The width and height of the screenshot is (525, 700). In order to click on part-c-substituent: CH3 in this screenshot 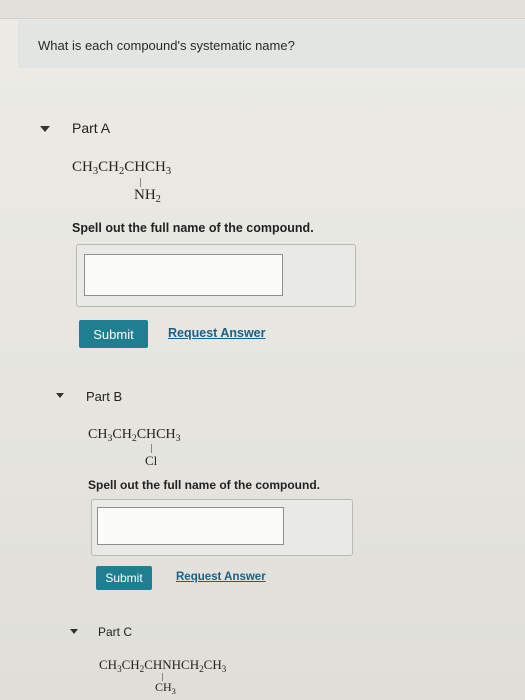, I will do `click(165, 688)`.